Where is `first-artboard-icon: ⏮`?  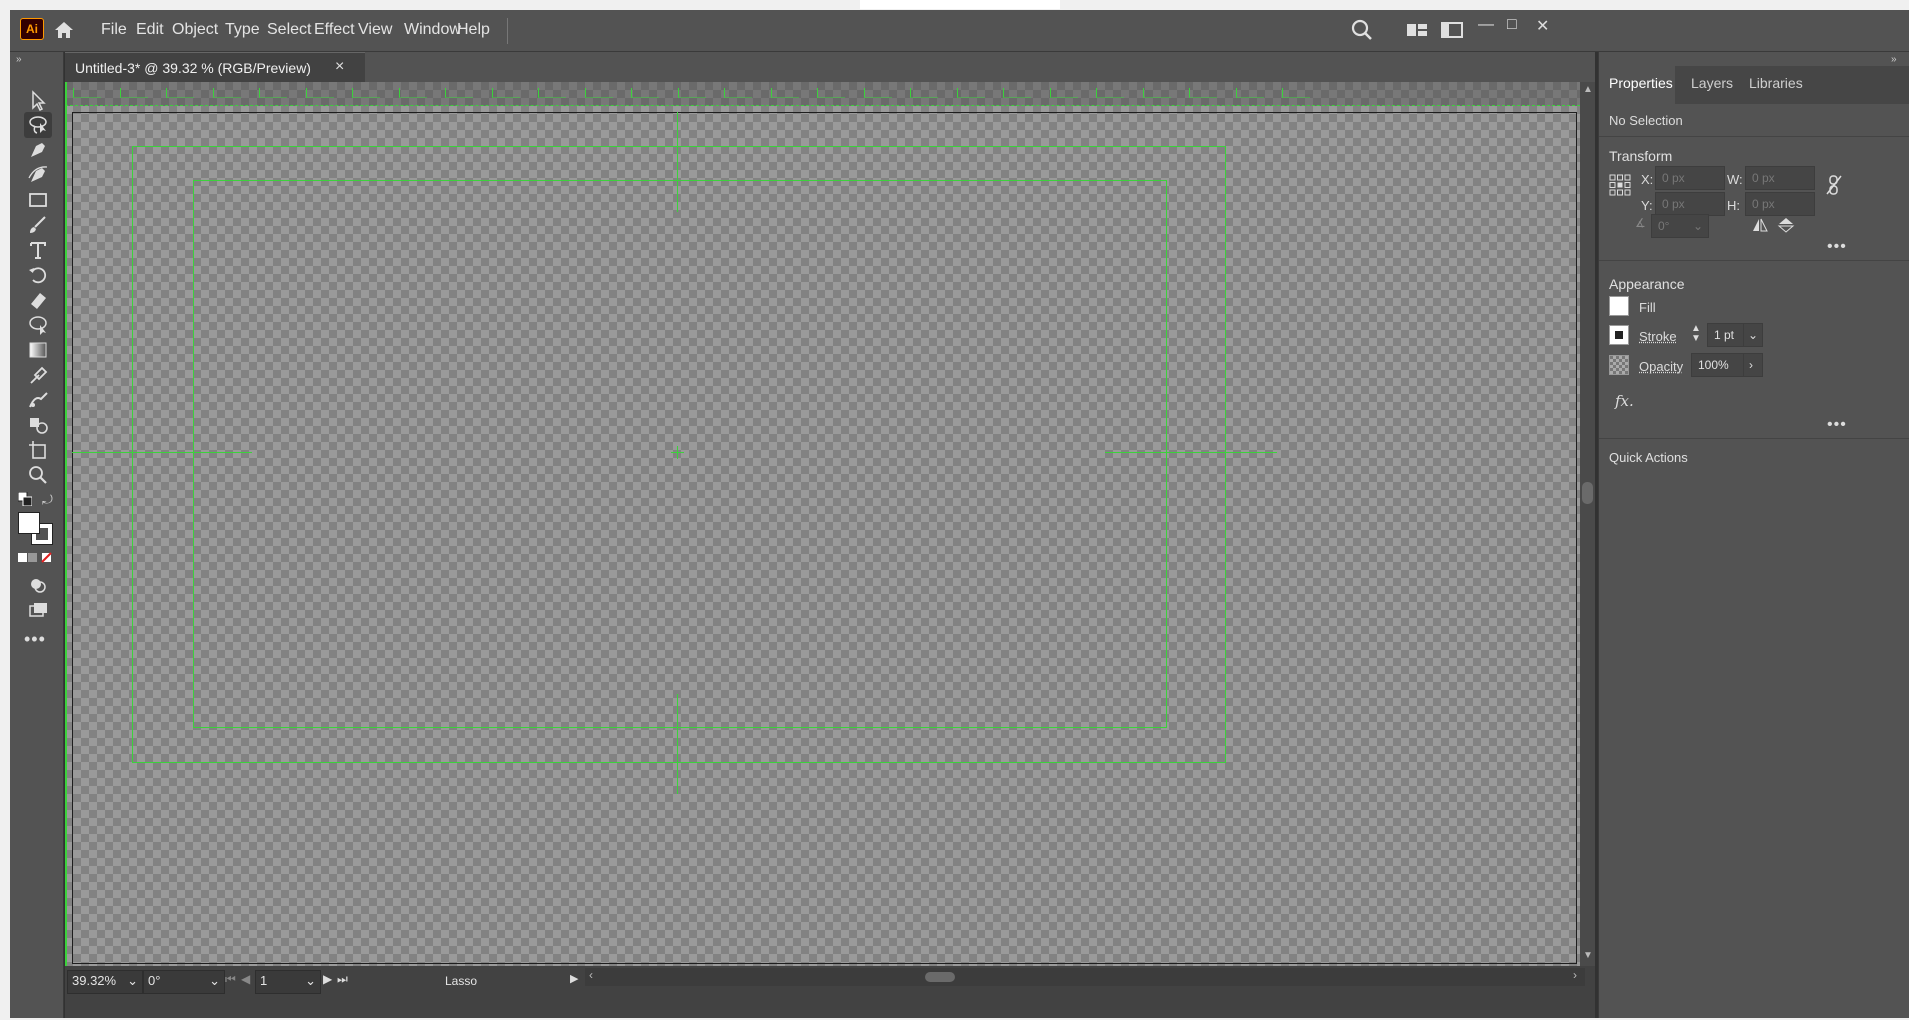 first-artboard-icon: ⏮ is located at coordinates (230, 979).